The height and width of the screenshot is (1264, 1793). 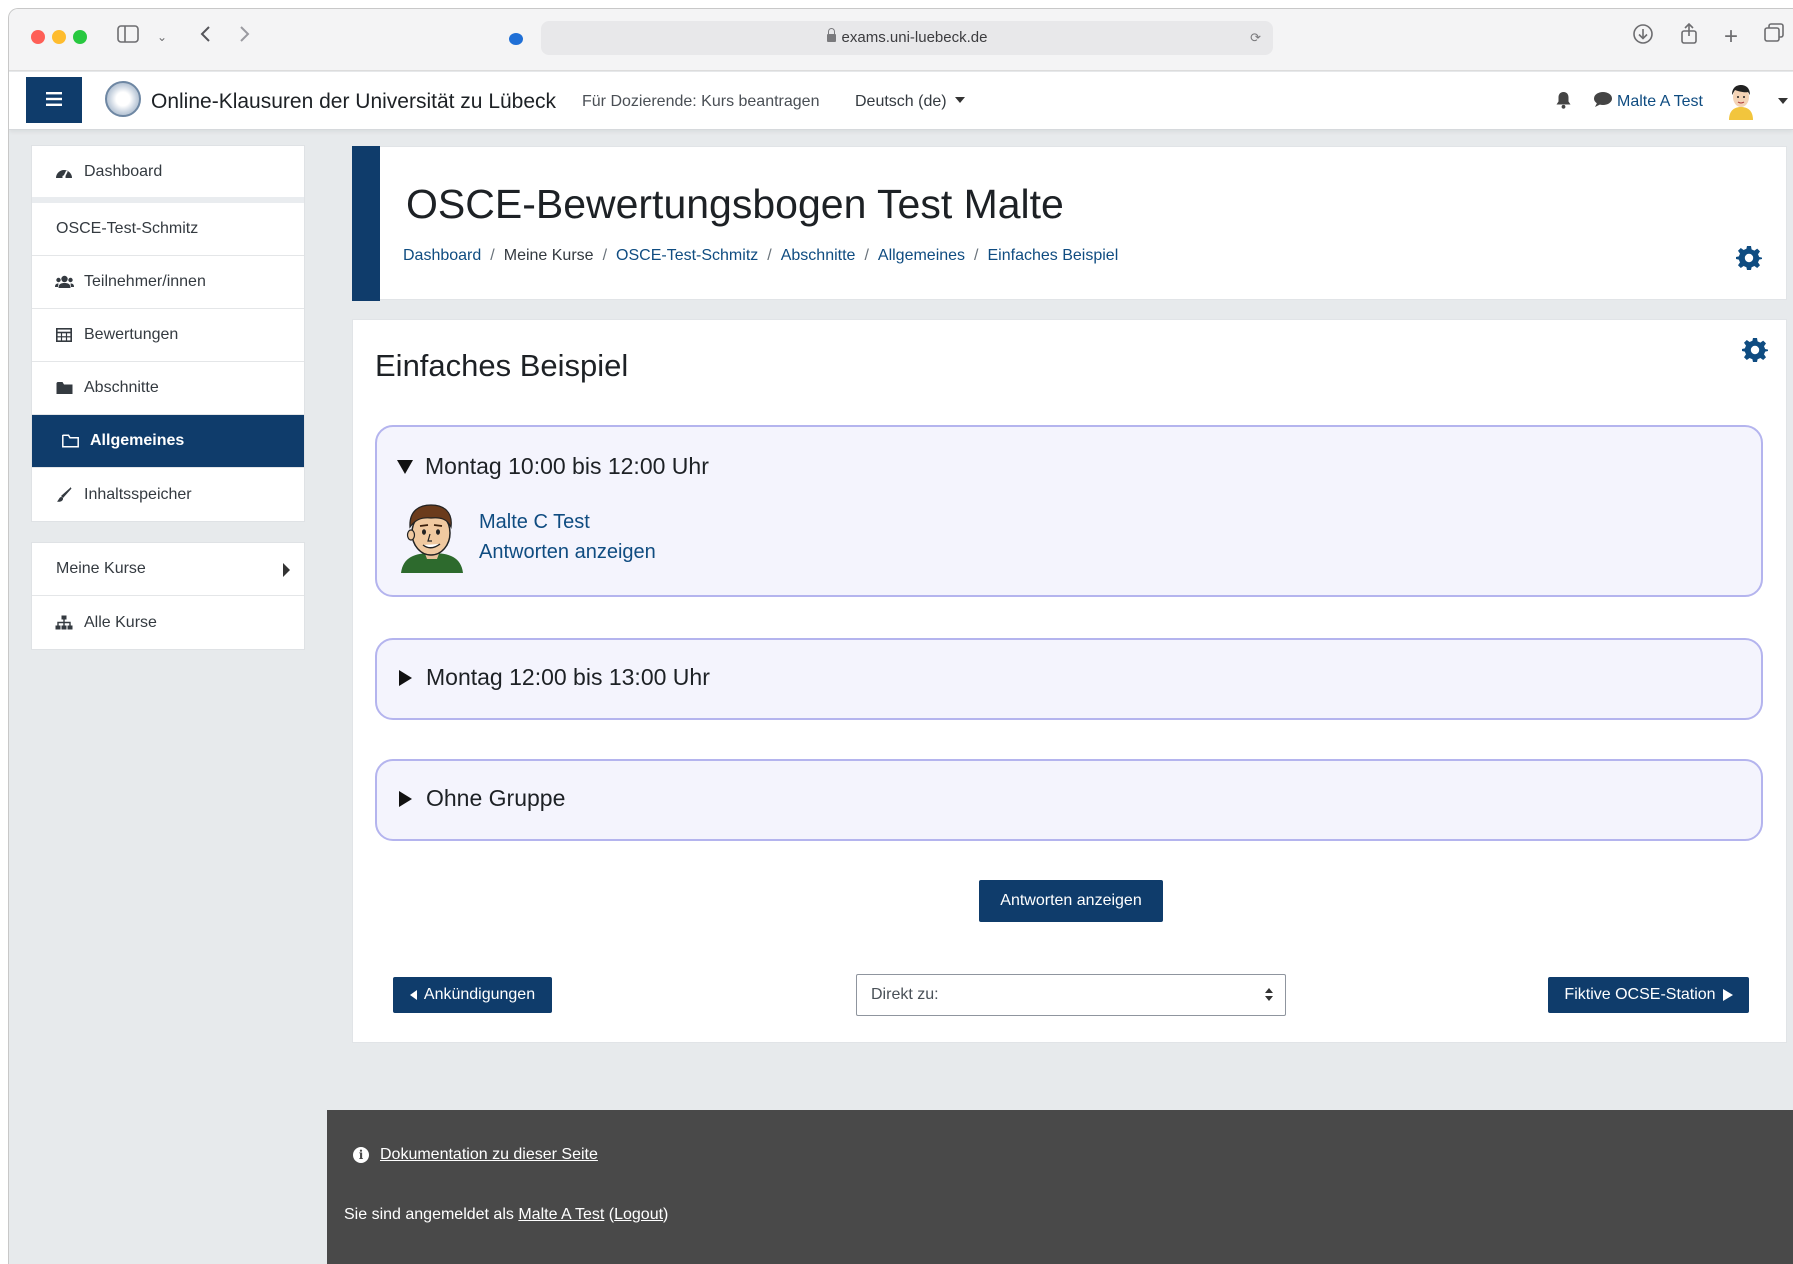 What do you see at coordinates (64, 282) in the screenshot?
I see `users-icon` at bounding box center [64, 282].